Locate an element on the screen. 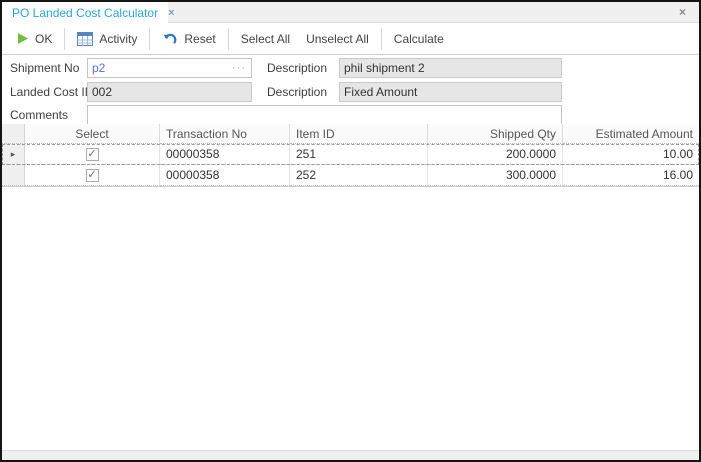 This screenshot has height=462, width=701. play-icon is located at coordinates (22, 38).